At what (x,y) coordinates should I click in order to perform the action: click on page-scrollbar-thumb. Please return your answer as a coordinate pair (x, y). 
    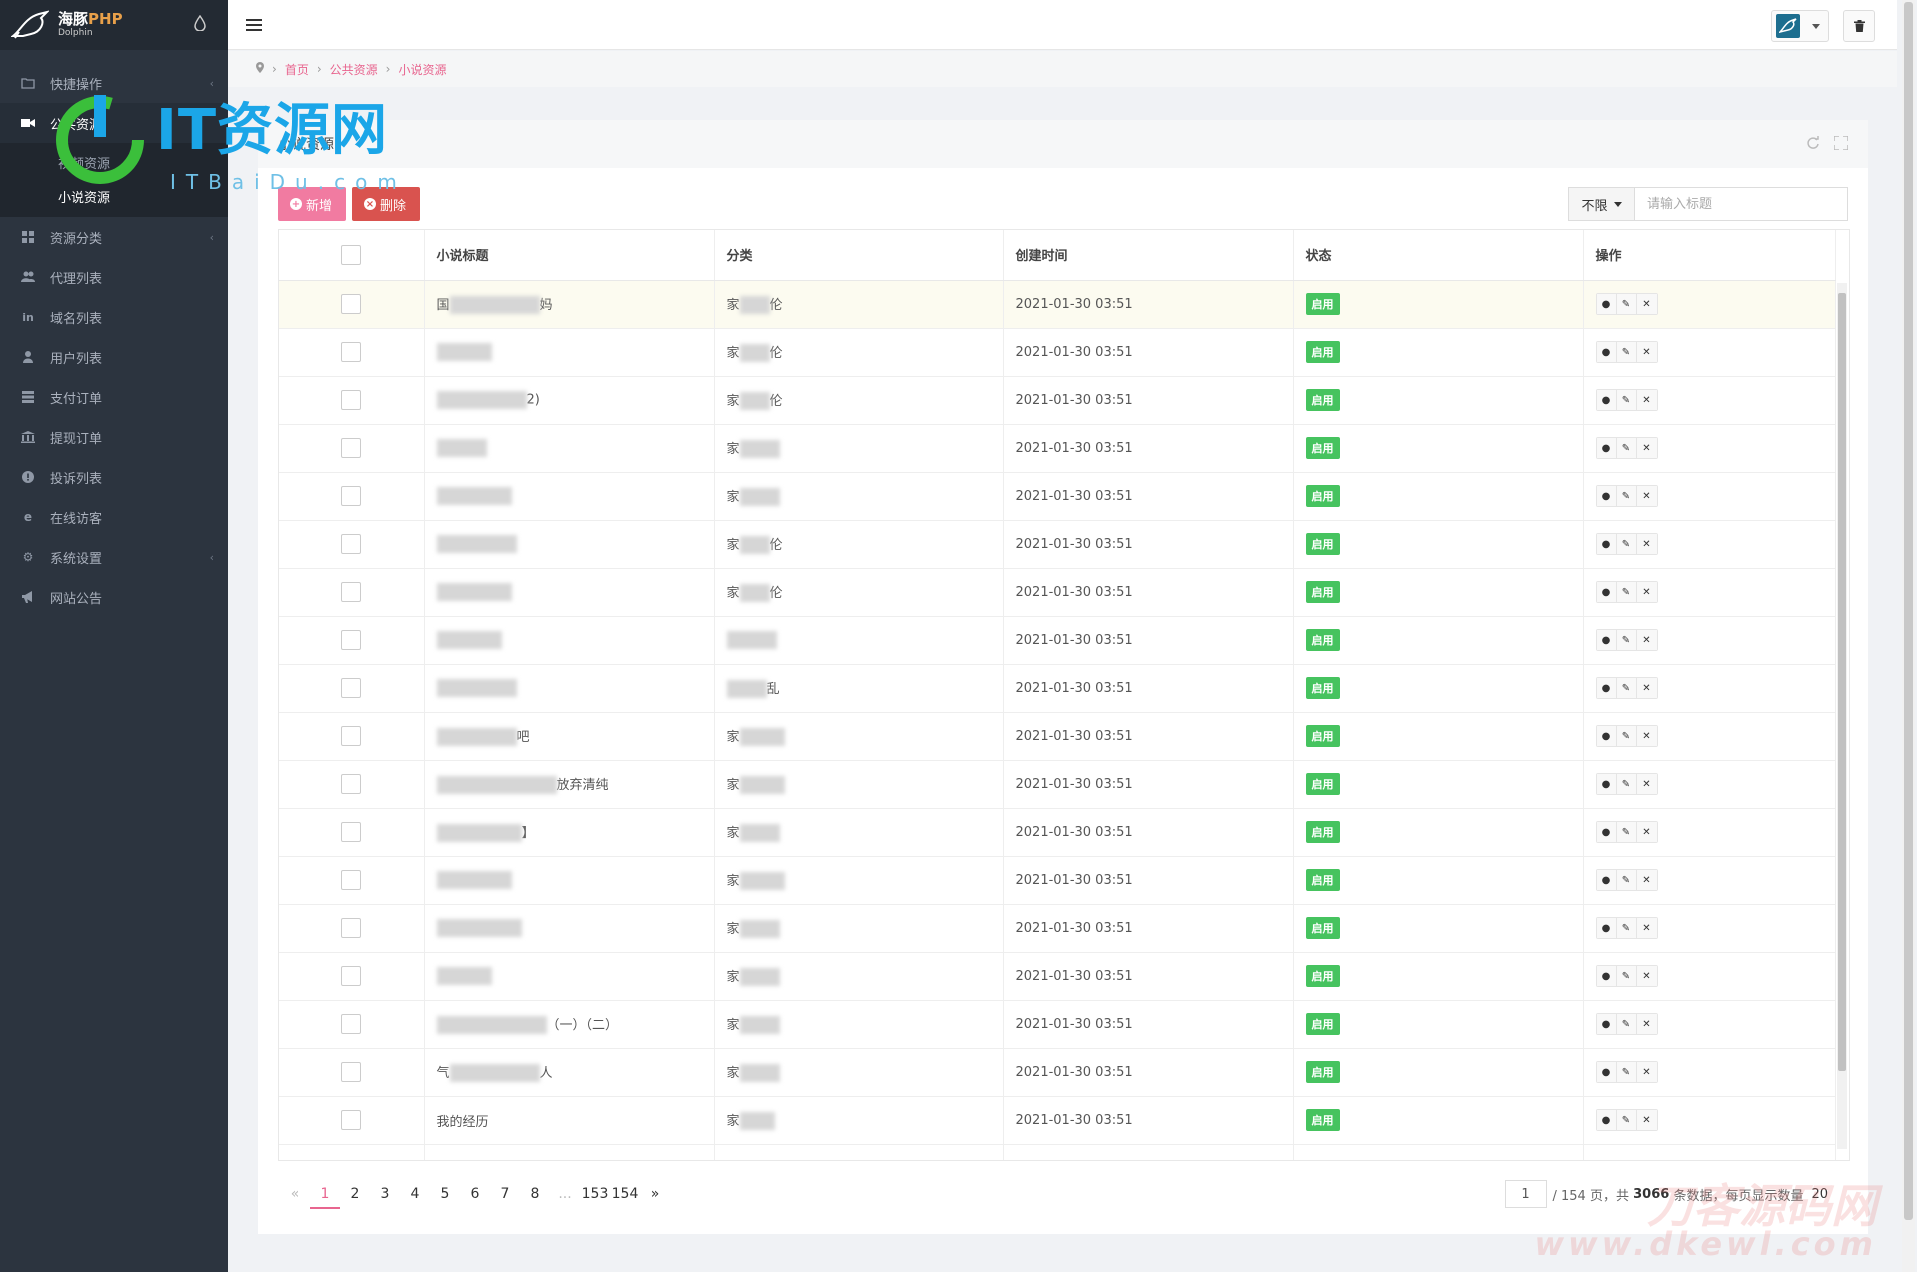
    Looking at the image, I should click on (1908, 611).